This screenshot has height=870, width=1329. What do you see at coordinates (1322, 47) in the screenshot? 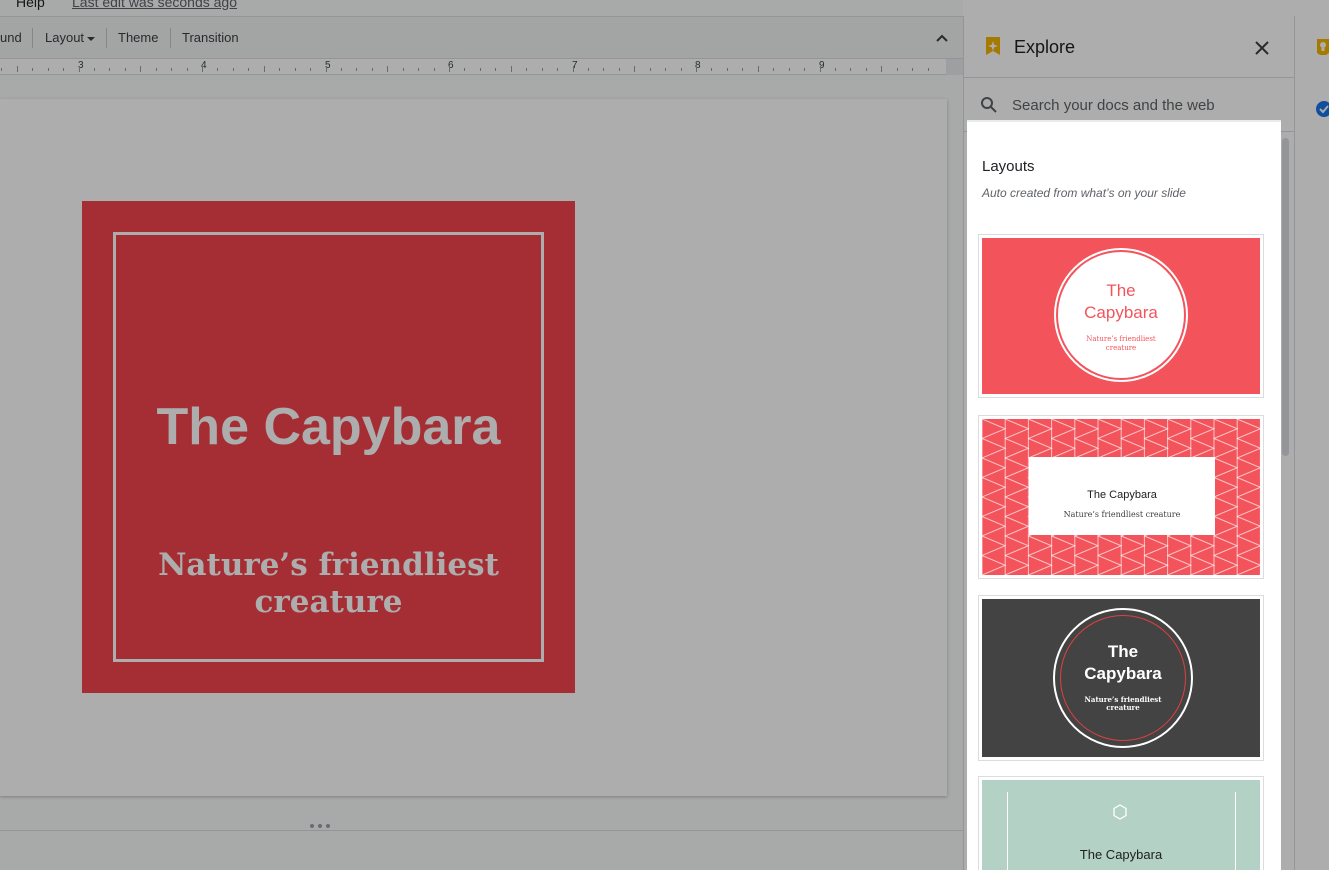
I see `keep-lightbulb-icon` at bounding box center [1322, 47].